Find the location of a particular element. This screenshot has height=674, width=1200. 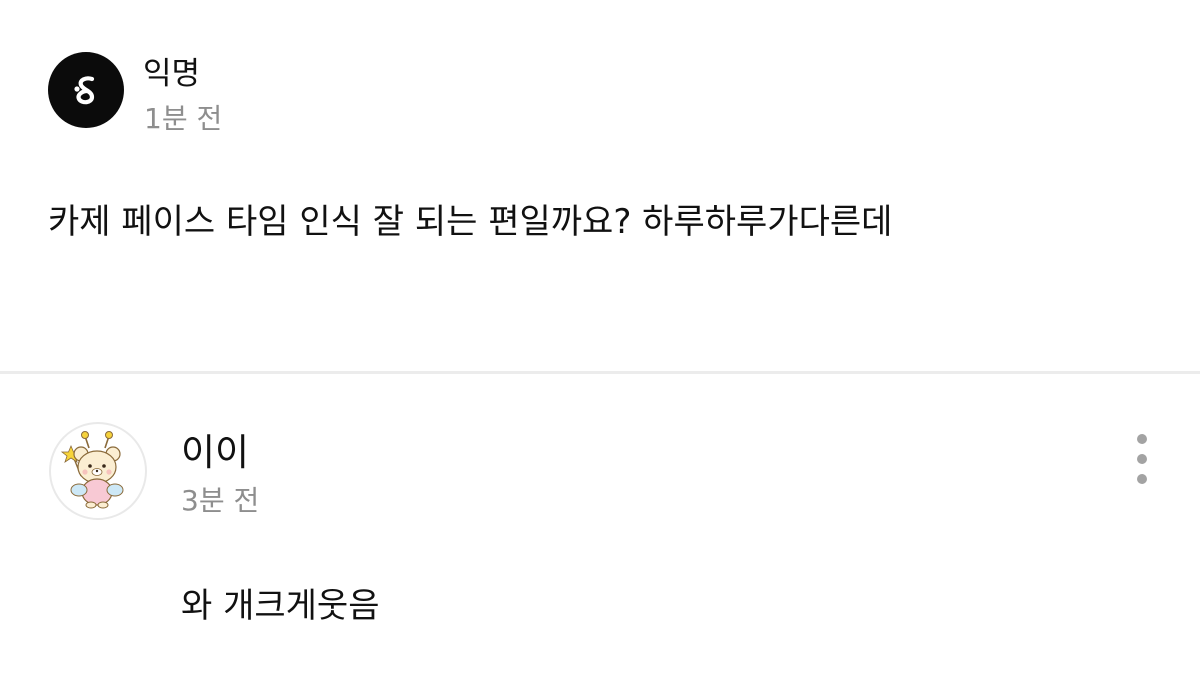

bear-fairy-avatar-icon is located at coordinates (98, 471).